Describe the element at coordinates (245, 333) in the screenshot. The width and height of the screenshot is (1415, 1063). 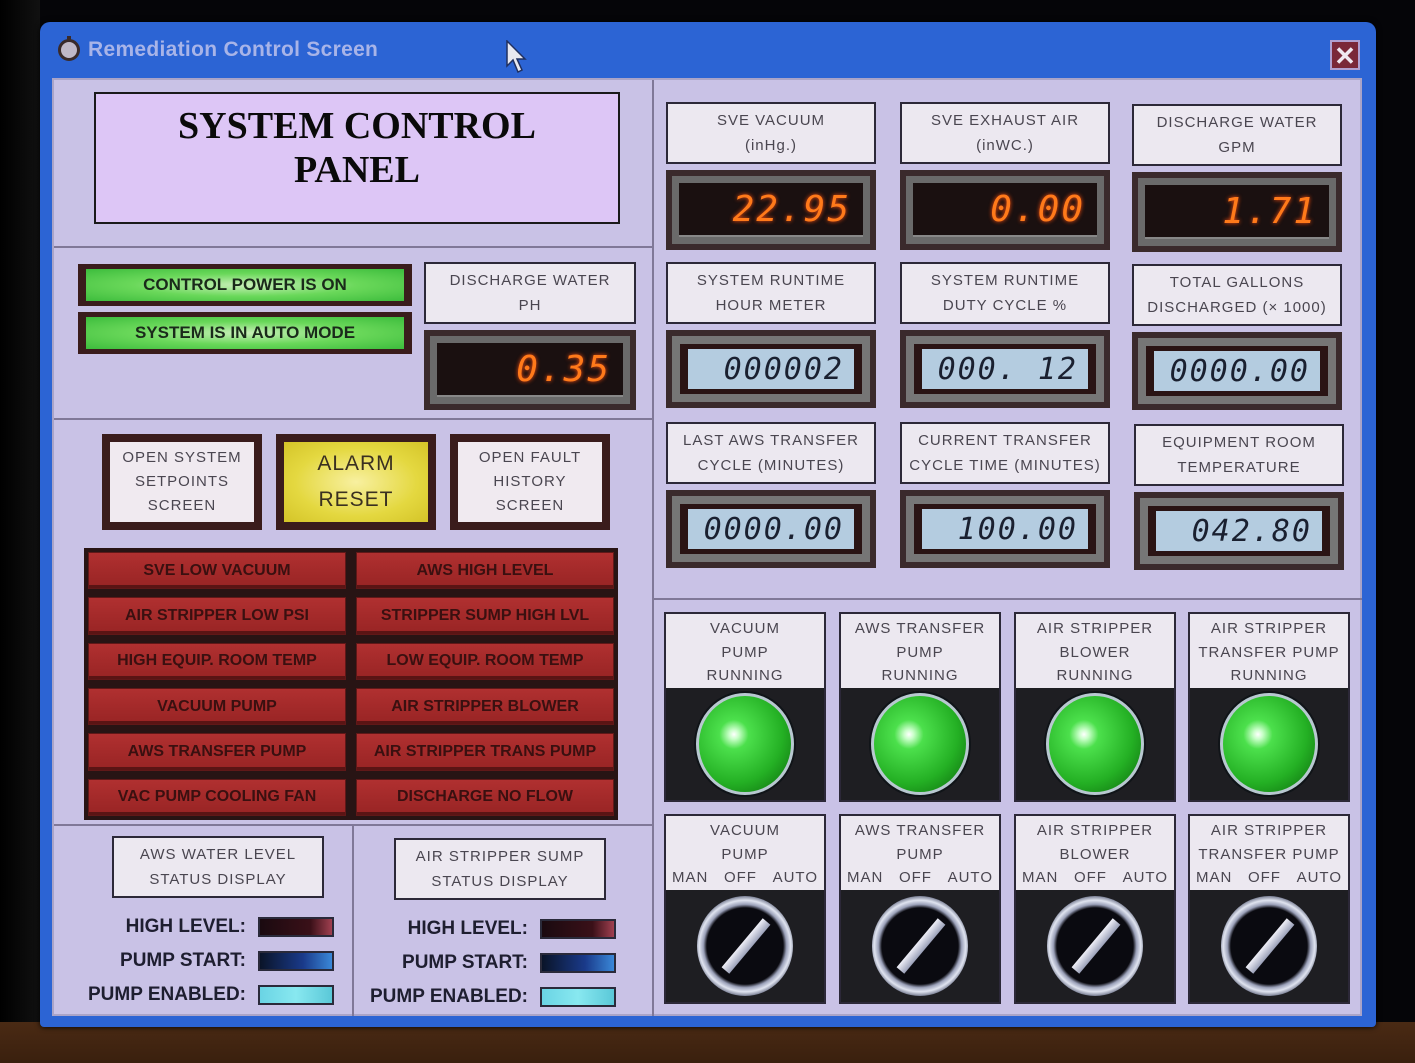
I see `lamp-label: SYSTEM IS IN AUTO MODE` at that location.